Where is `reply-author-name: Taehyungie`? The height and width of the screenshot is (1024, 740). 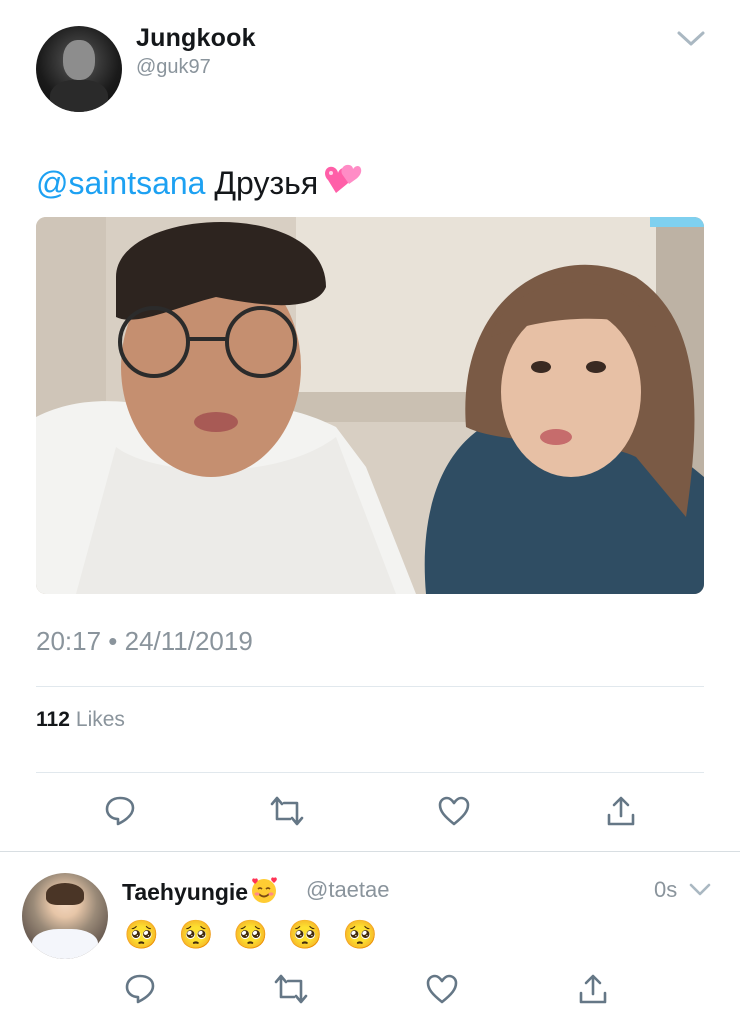 reply-author-name: Taehyungie is located at coordinates (200, 891).